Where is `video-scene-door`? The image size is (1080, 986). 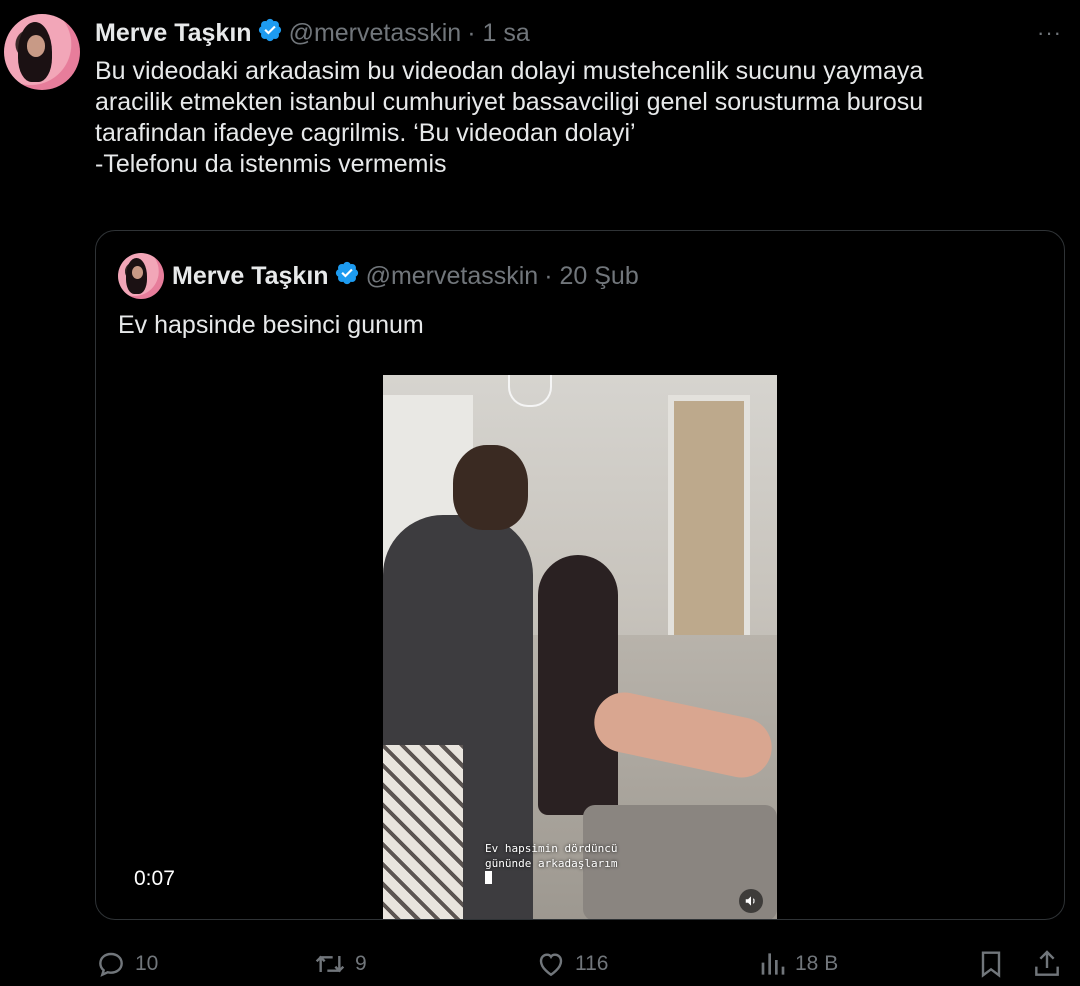
video-scene-door is located at coordinates (709, 521).